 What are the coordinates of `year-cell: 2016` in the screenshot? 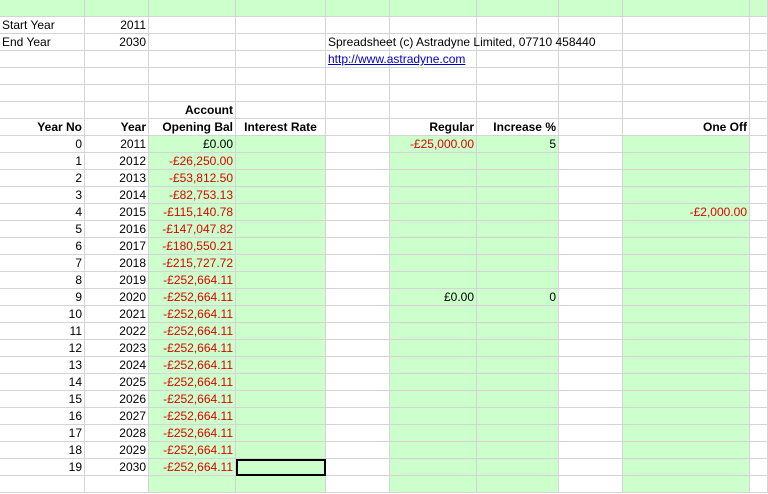 It's located at (117, 229).